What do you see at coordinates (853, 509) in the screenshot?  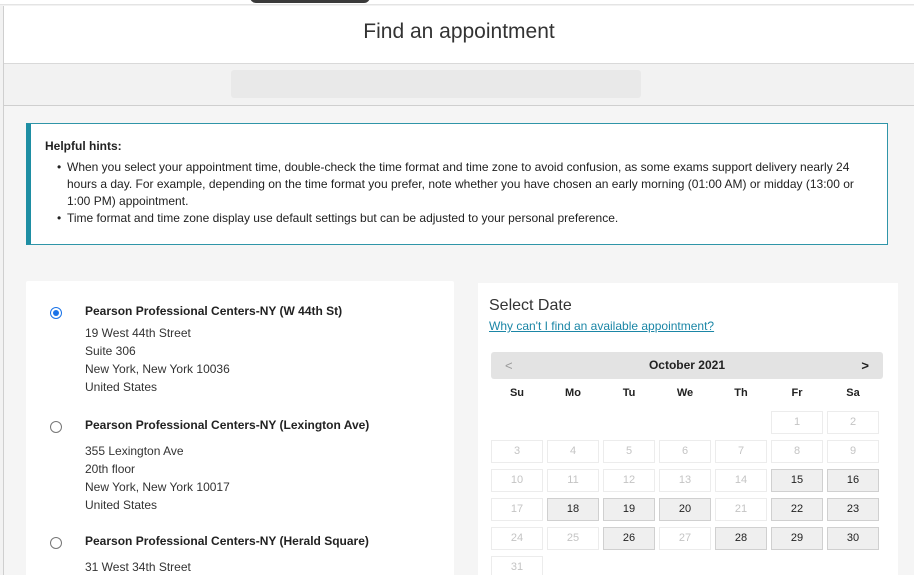 I see `calendar-day-available: 23` at bounding box center [853, 509].